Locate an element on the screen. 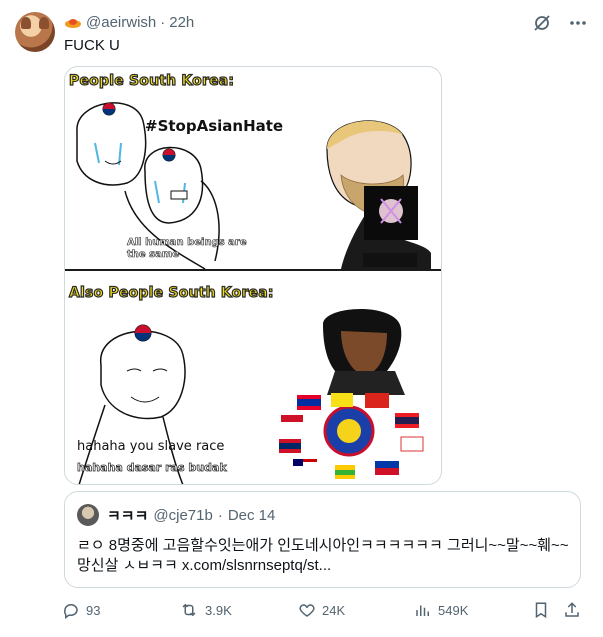  views-button: 549K is located at coordinates (441, 610).